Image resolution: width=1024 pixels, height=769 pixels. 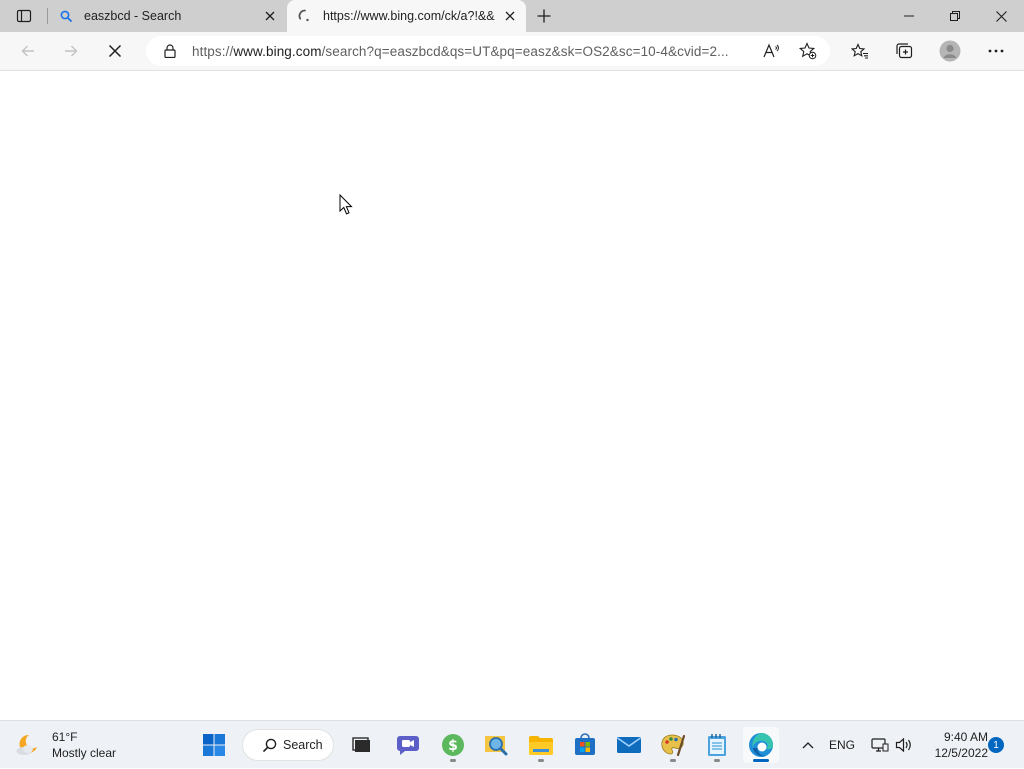 What do you see at coordinates (65, 737) in the screenshot?
I see `weather-temperature: 61°F` at bounding box center [65, 737].